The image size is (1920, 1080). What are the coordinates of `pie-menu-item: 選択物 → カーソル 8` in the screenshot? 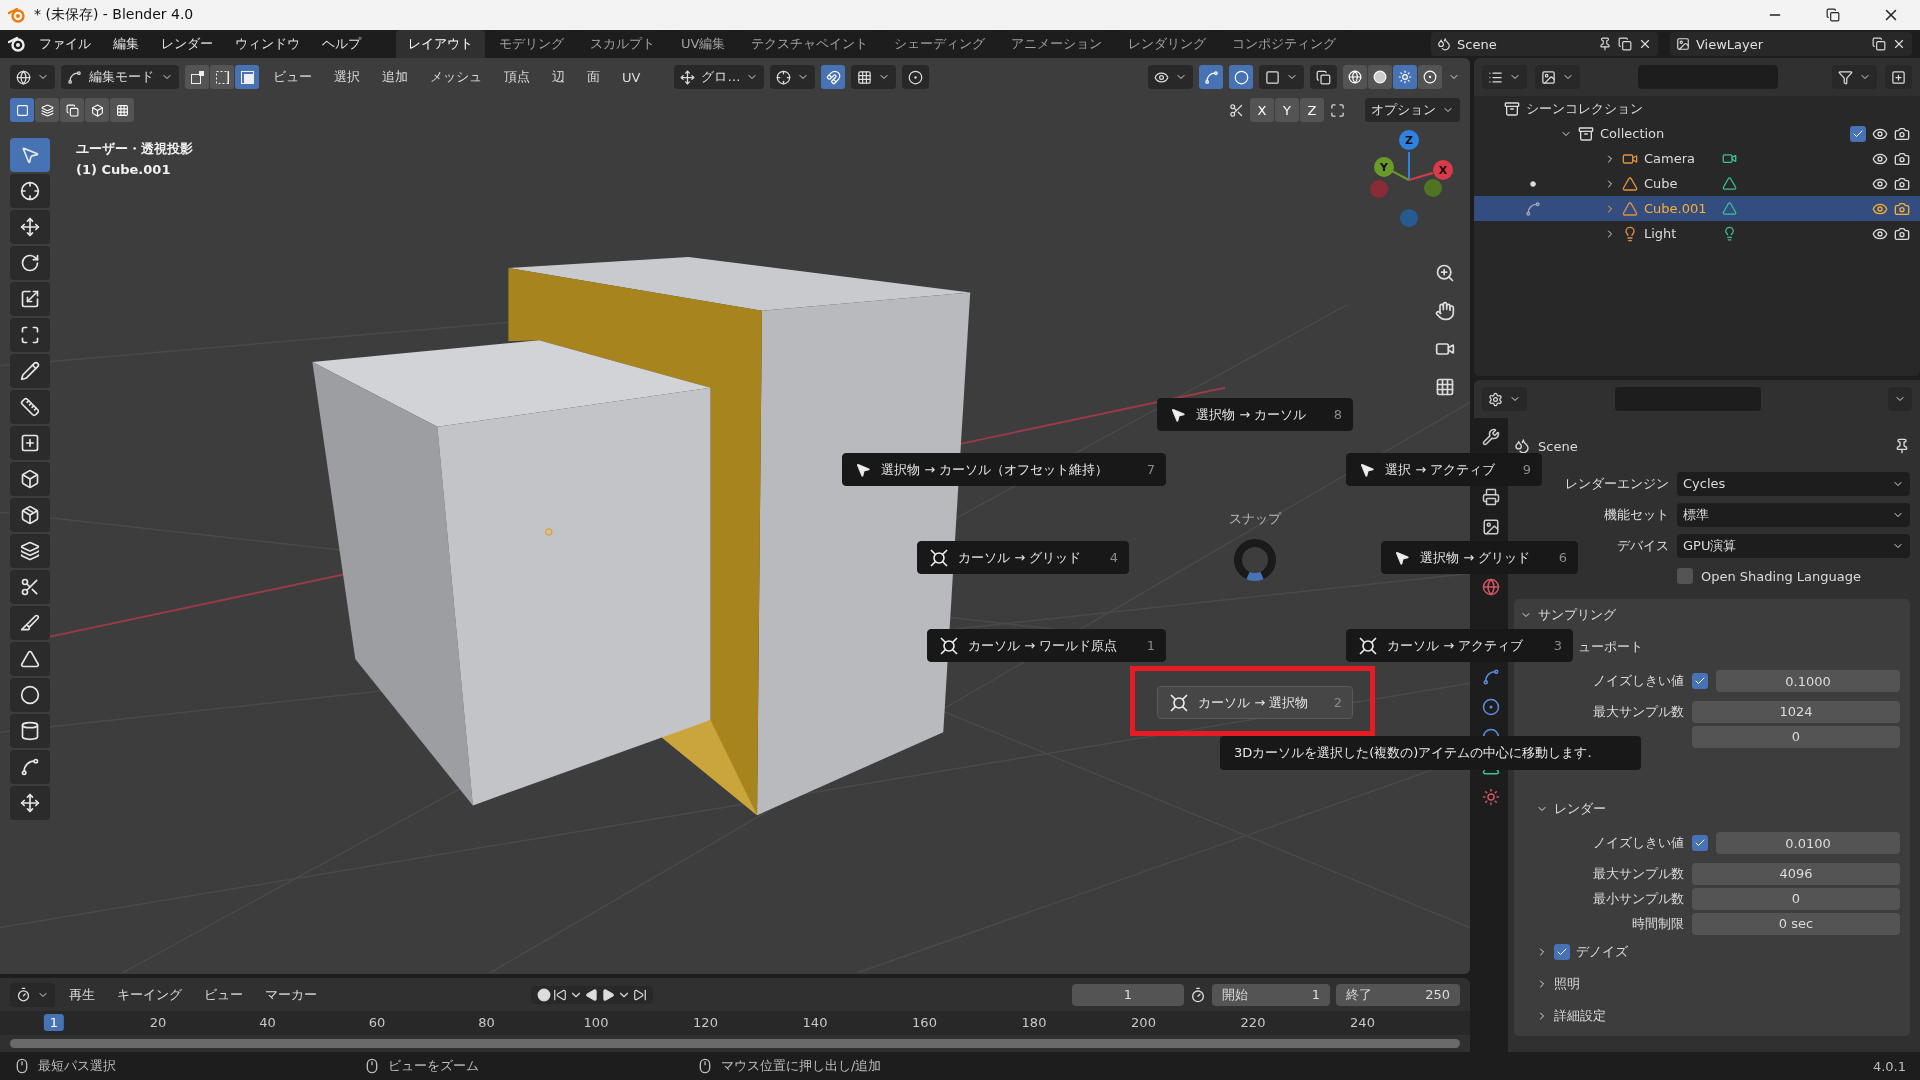 It's located at (1255, 414).